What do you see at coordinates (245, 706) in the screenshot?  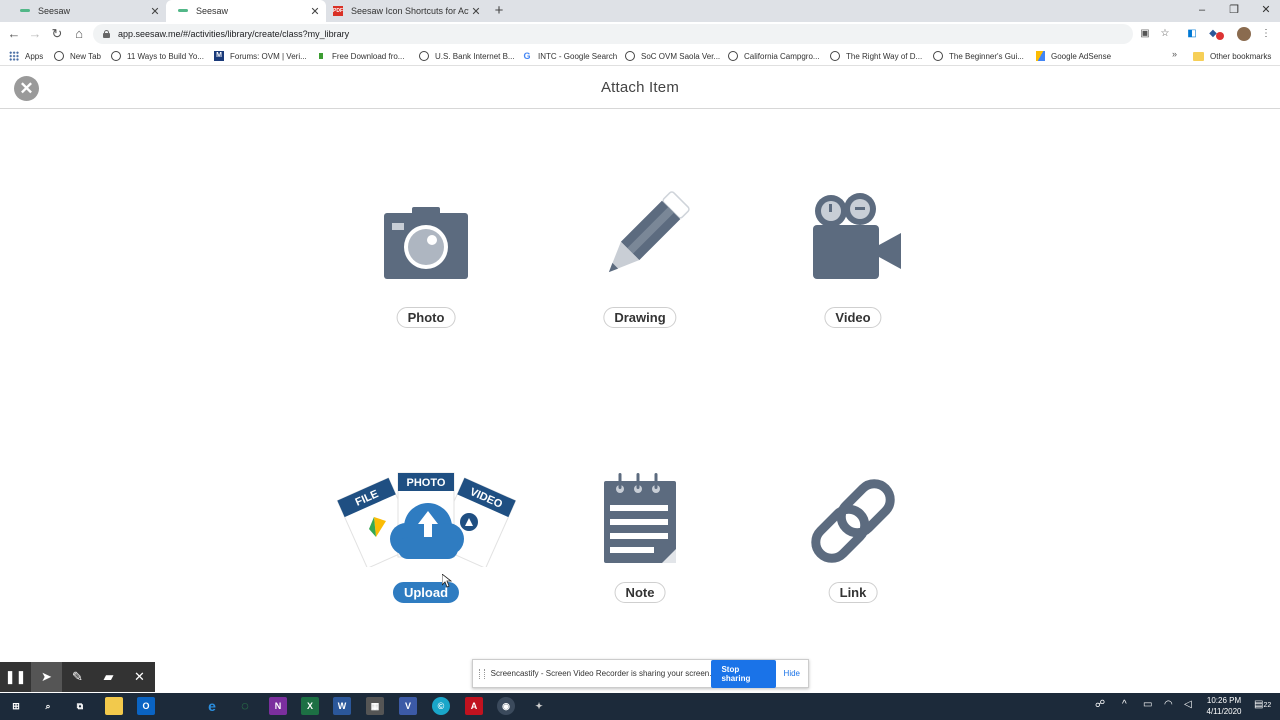 I see `app-icon: ◌` at bounding box center [245, 706].